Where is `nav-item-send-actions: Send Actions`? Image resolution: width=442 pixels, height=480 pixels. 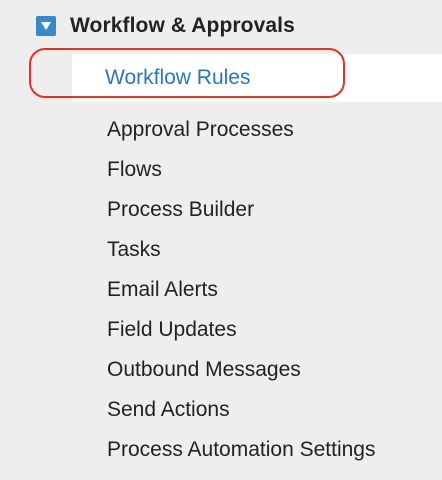
nav-item-send-actions: Send Actions is located at coordinates (241, 410).